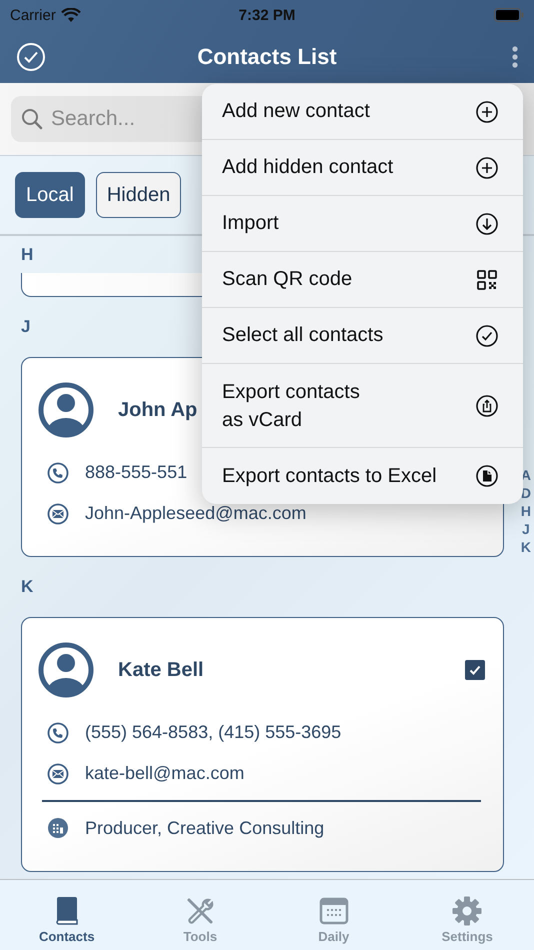 This screenshot has width=534, height=950. Describe the element at coordinates (25, 327) in the screenshot. I see `section-letter: J` at that location.